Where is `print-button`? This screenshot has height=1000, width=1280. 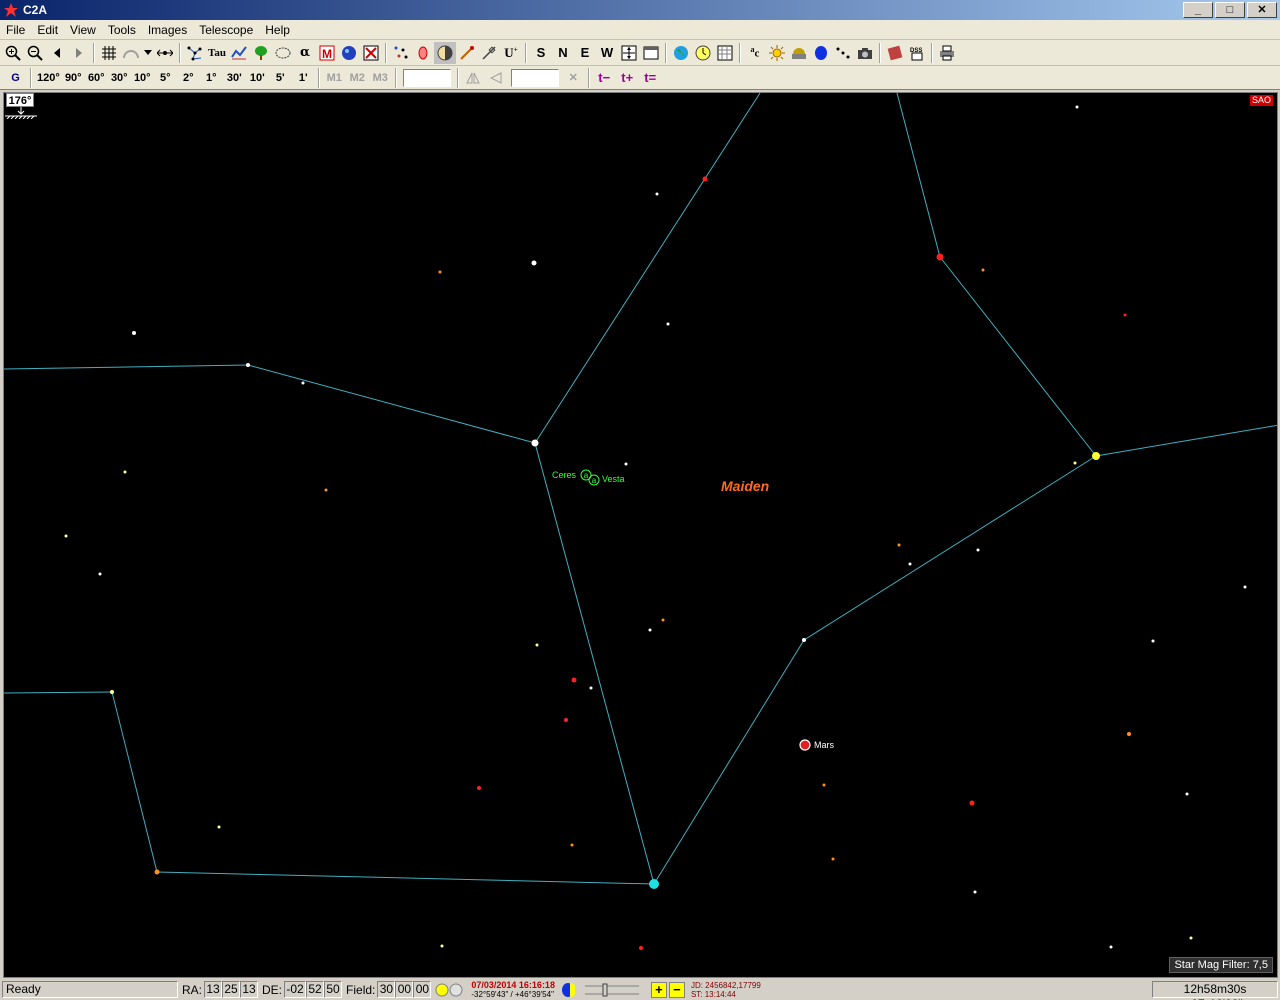
print-button is located at coordinates (947, 53).